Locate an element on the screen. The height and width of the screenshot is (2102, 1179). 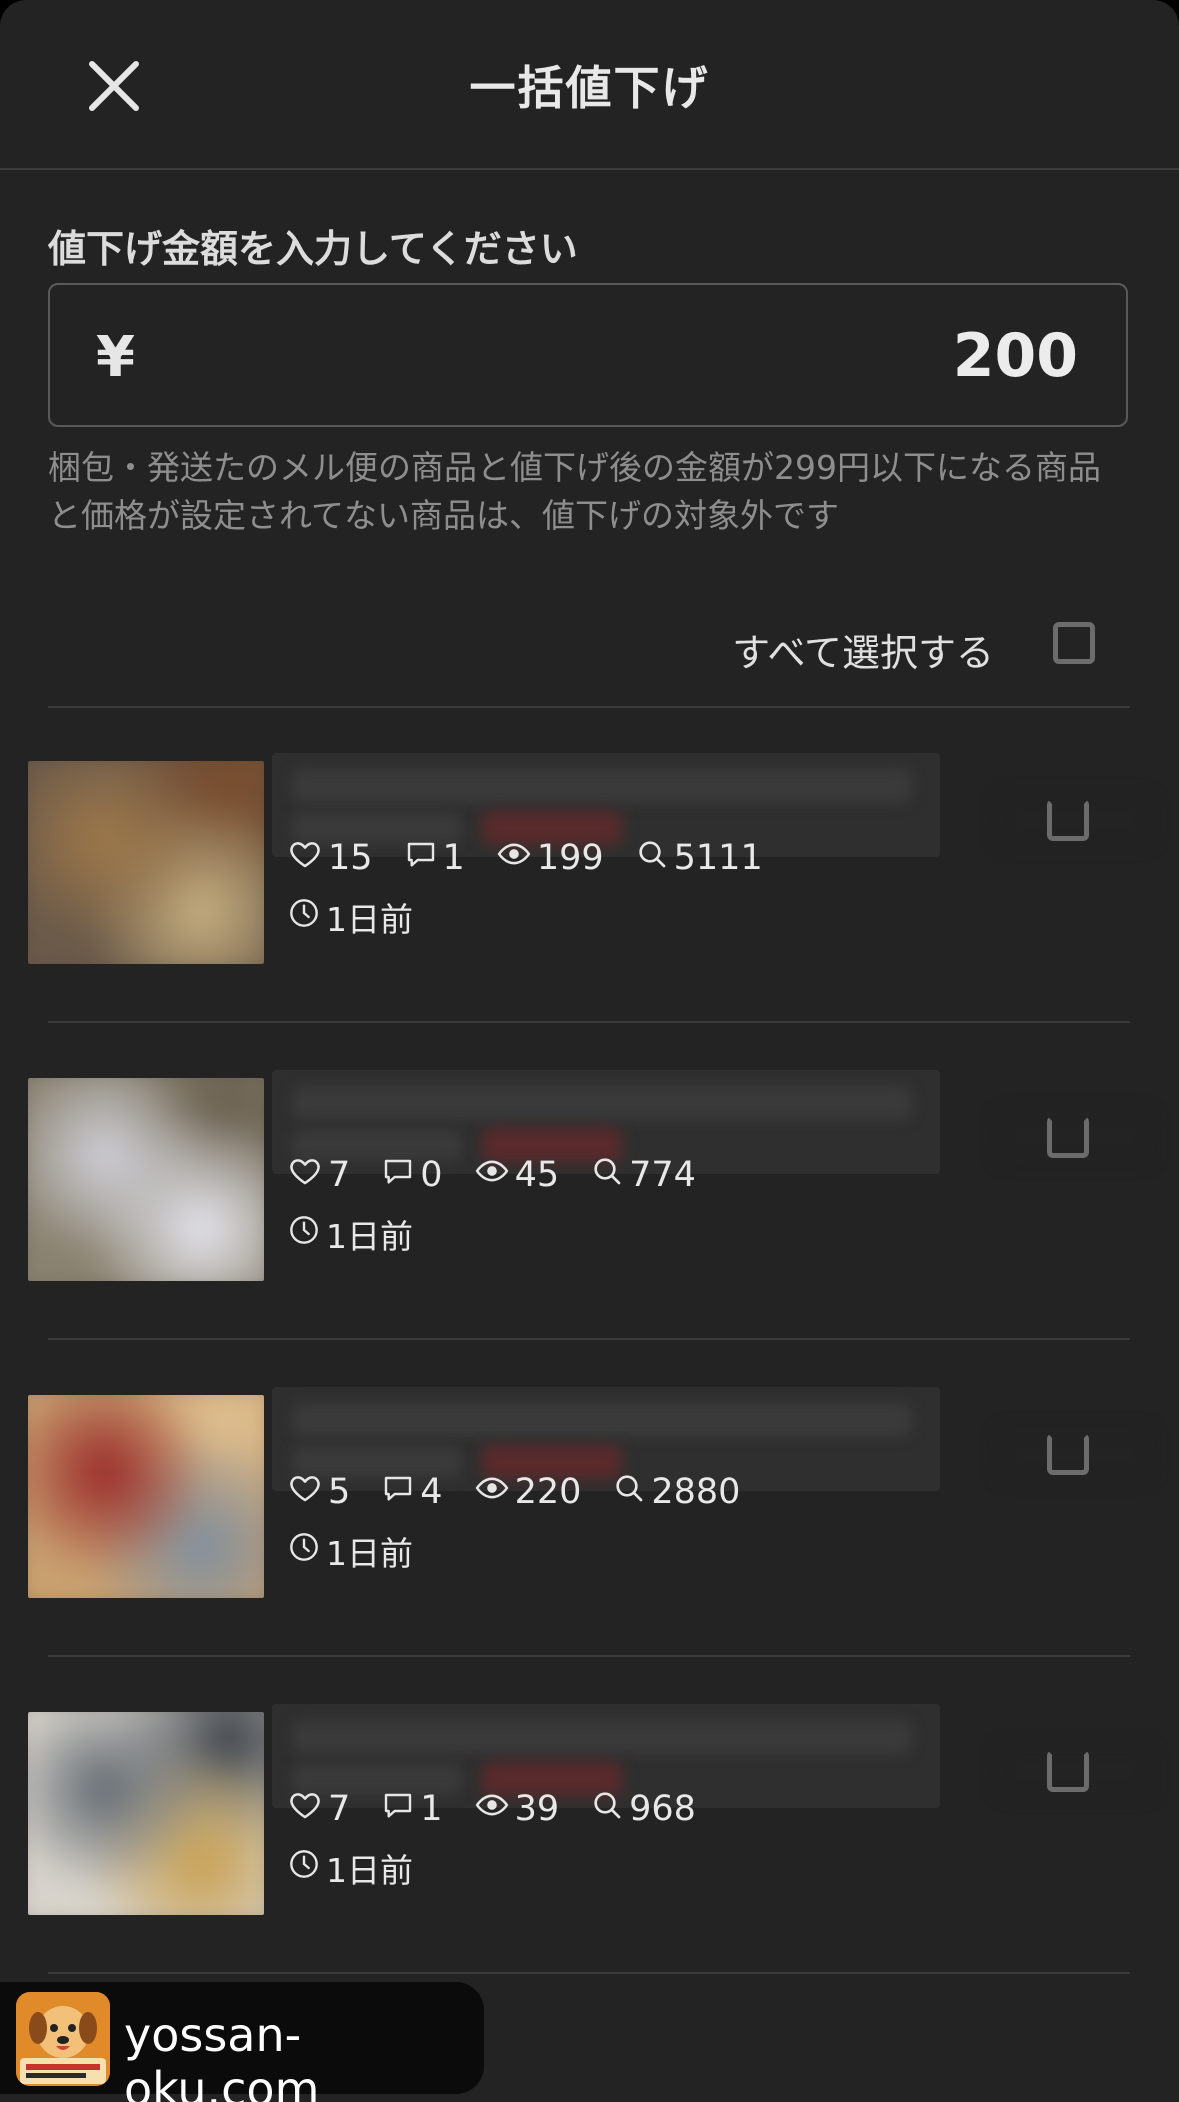
comments-count: 0 is located at coordinates (431, 1175).